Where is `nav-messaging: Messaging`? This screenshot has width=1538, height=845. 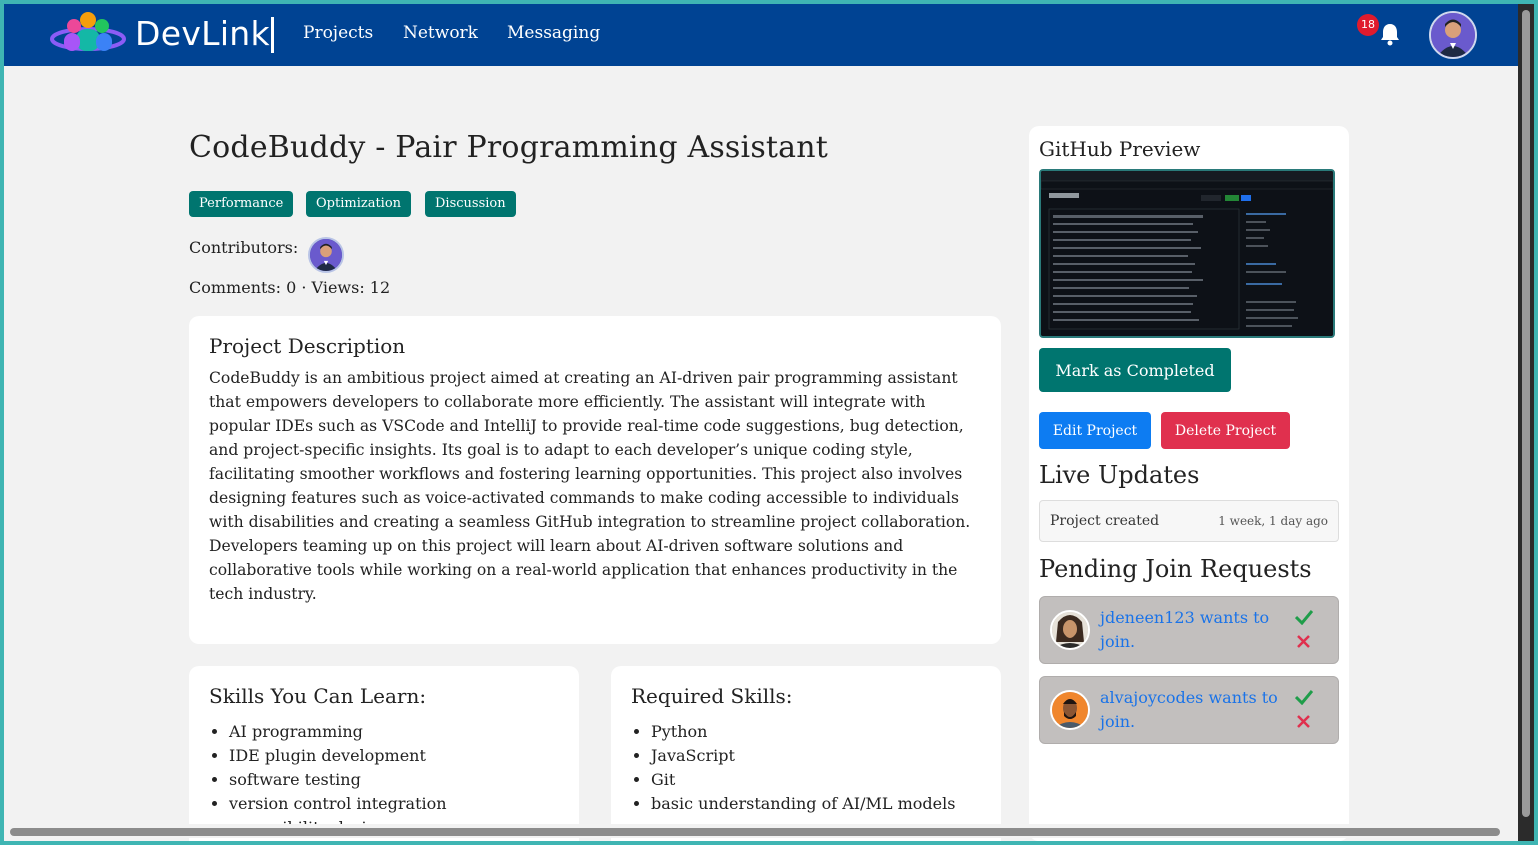
nav-messaging: Messaging is located at coordinates (553, 33).